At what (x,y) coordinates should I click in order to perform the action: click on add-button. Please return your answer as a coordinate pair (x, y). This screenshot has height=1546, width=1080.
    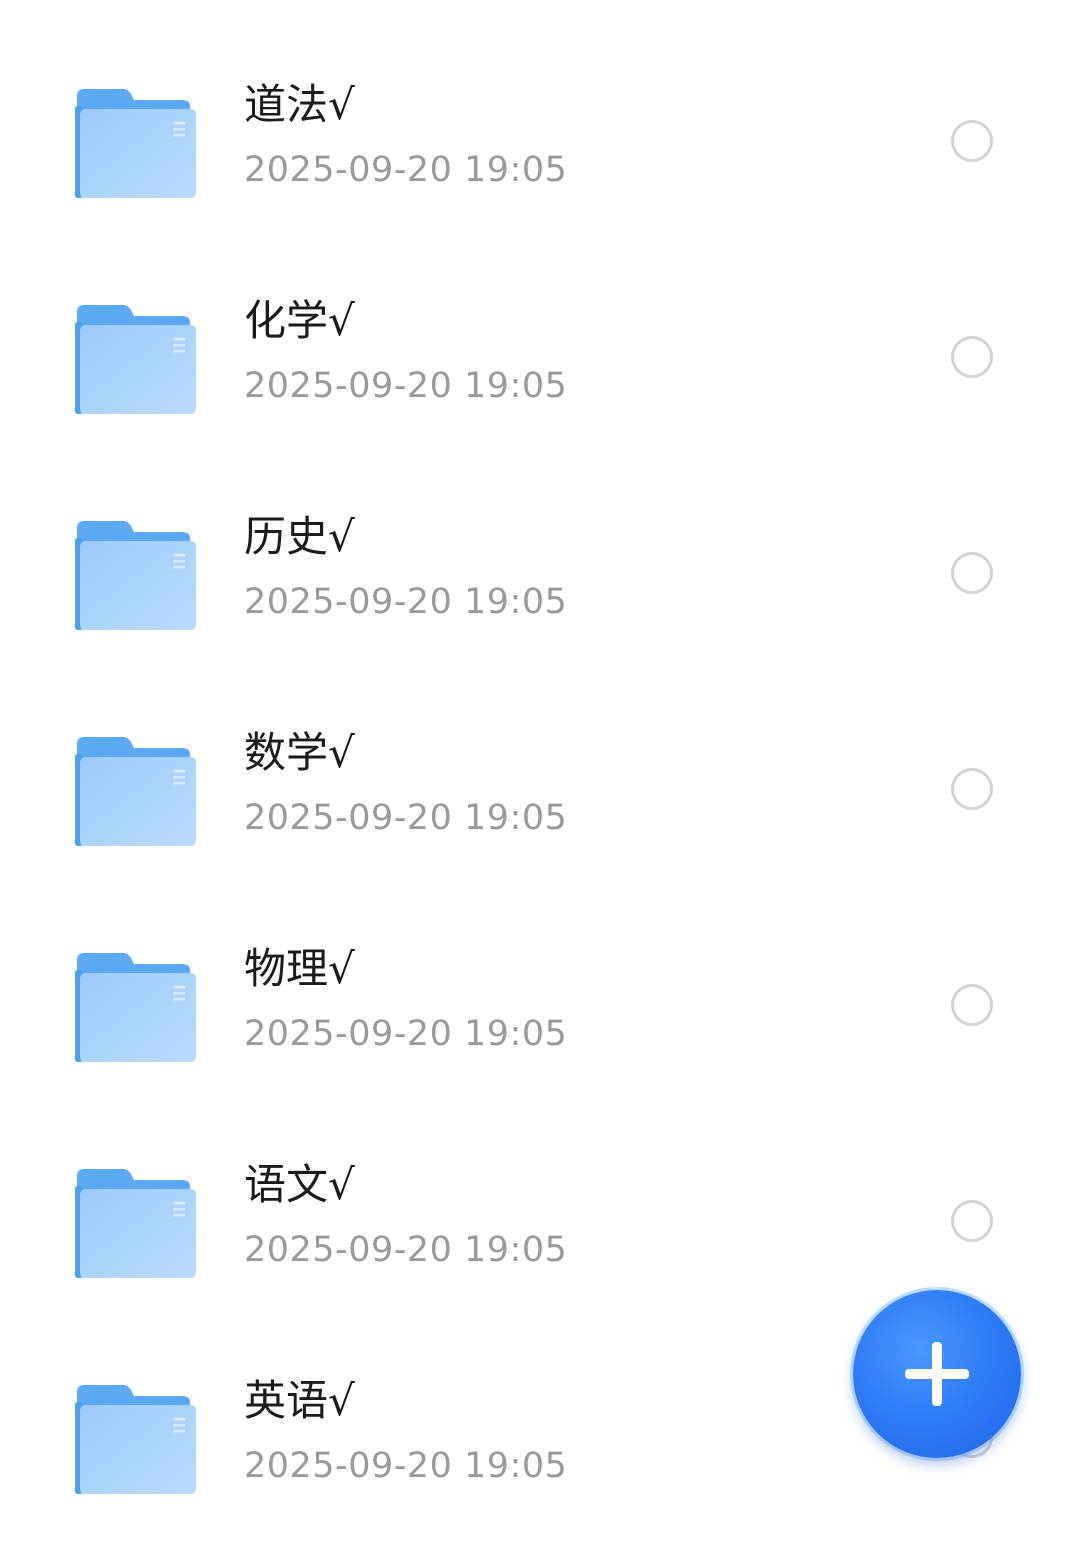
    Looking at the image, I should click on (937, 1374).